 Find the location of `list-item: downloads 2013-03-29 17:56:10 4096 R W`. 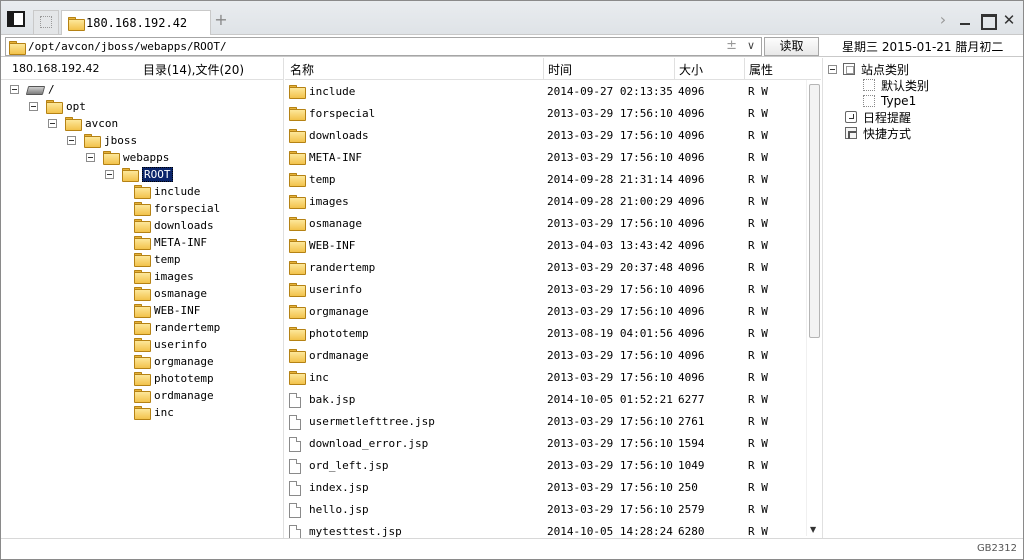

list-item: downloads 2013-03-29 17:56:10 4096 R W is located at coordinates (545, 135).